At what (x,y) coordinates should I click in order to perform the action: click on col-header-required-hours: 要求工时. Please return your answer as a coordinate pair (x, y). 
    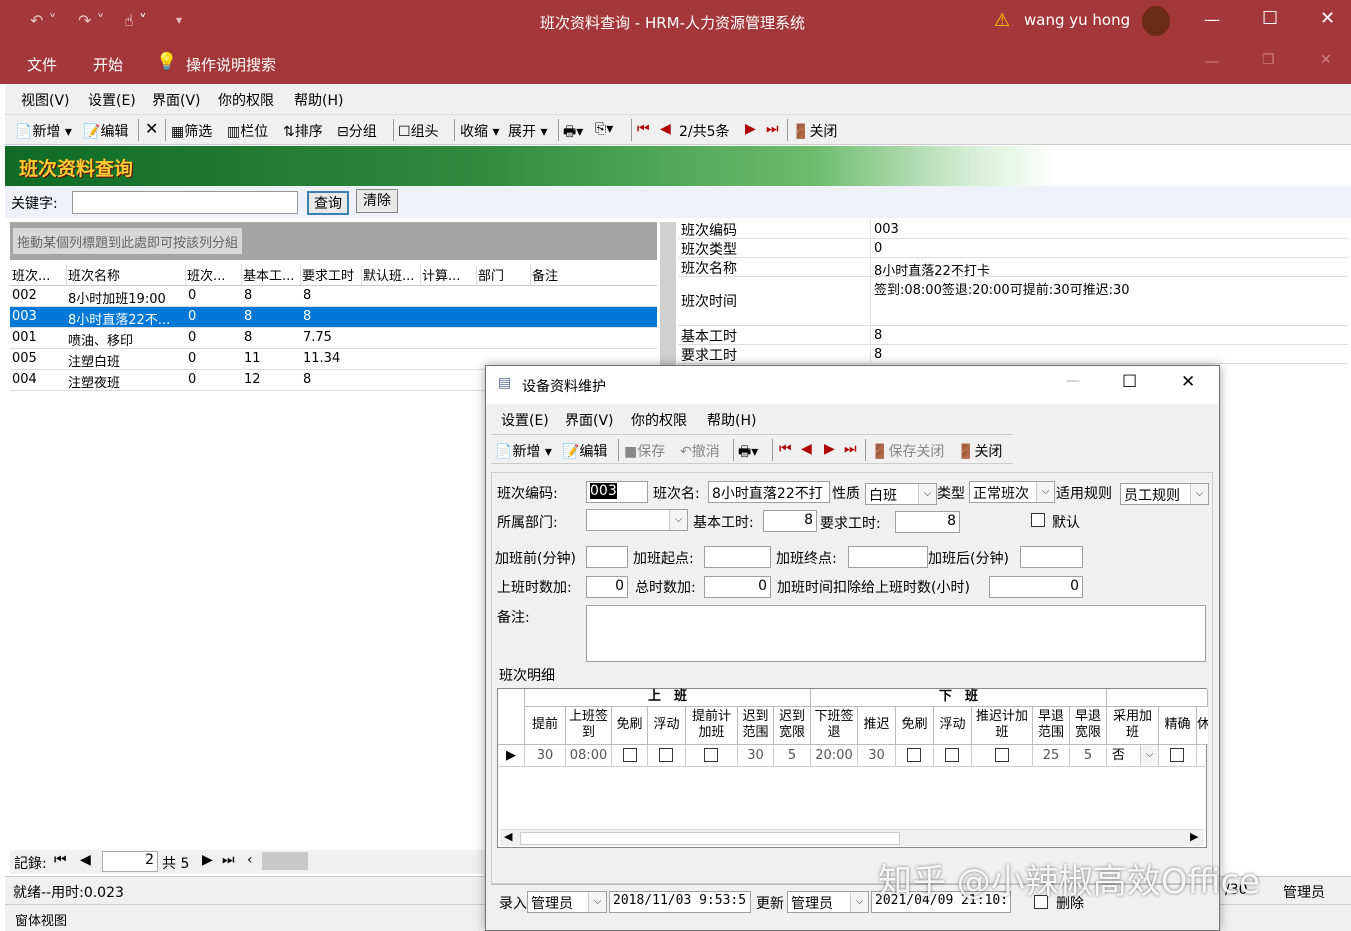
    Looking at the image, I should click on (332, 275).